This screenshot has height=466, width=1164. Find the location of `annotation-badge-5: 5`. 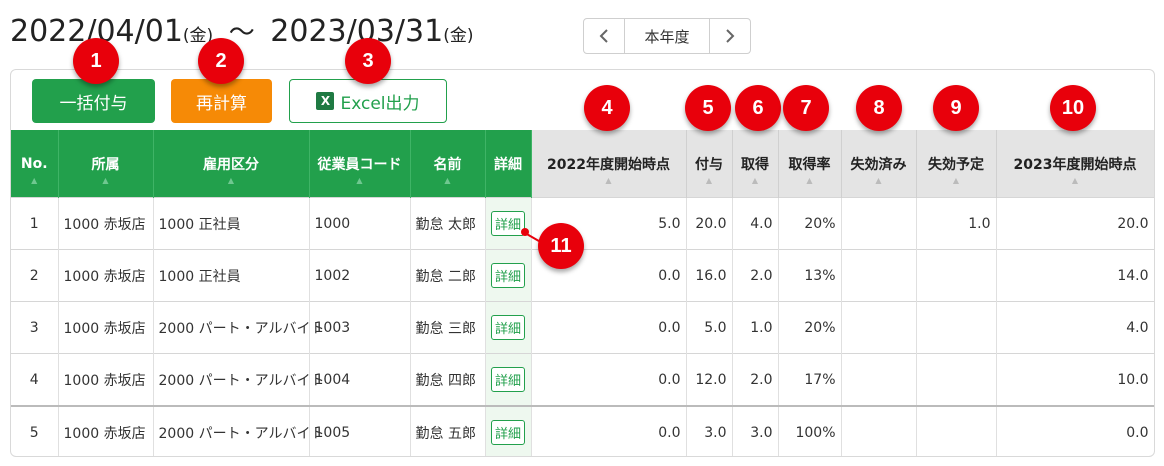

annotation-badge-5: 5 is located at coordinates (708, 108).